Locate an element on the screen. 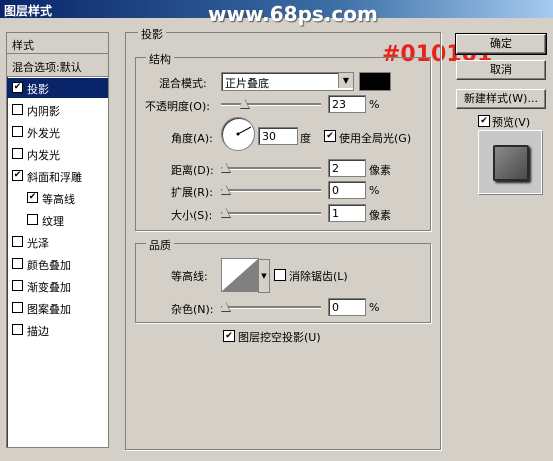 The height and width of the screenshot is (461, 553). style-item: ✔ 斜面和浮雕 is located at coordinates (57, 176).